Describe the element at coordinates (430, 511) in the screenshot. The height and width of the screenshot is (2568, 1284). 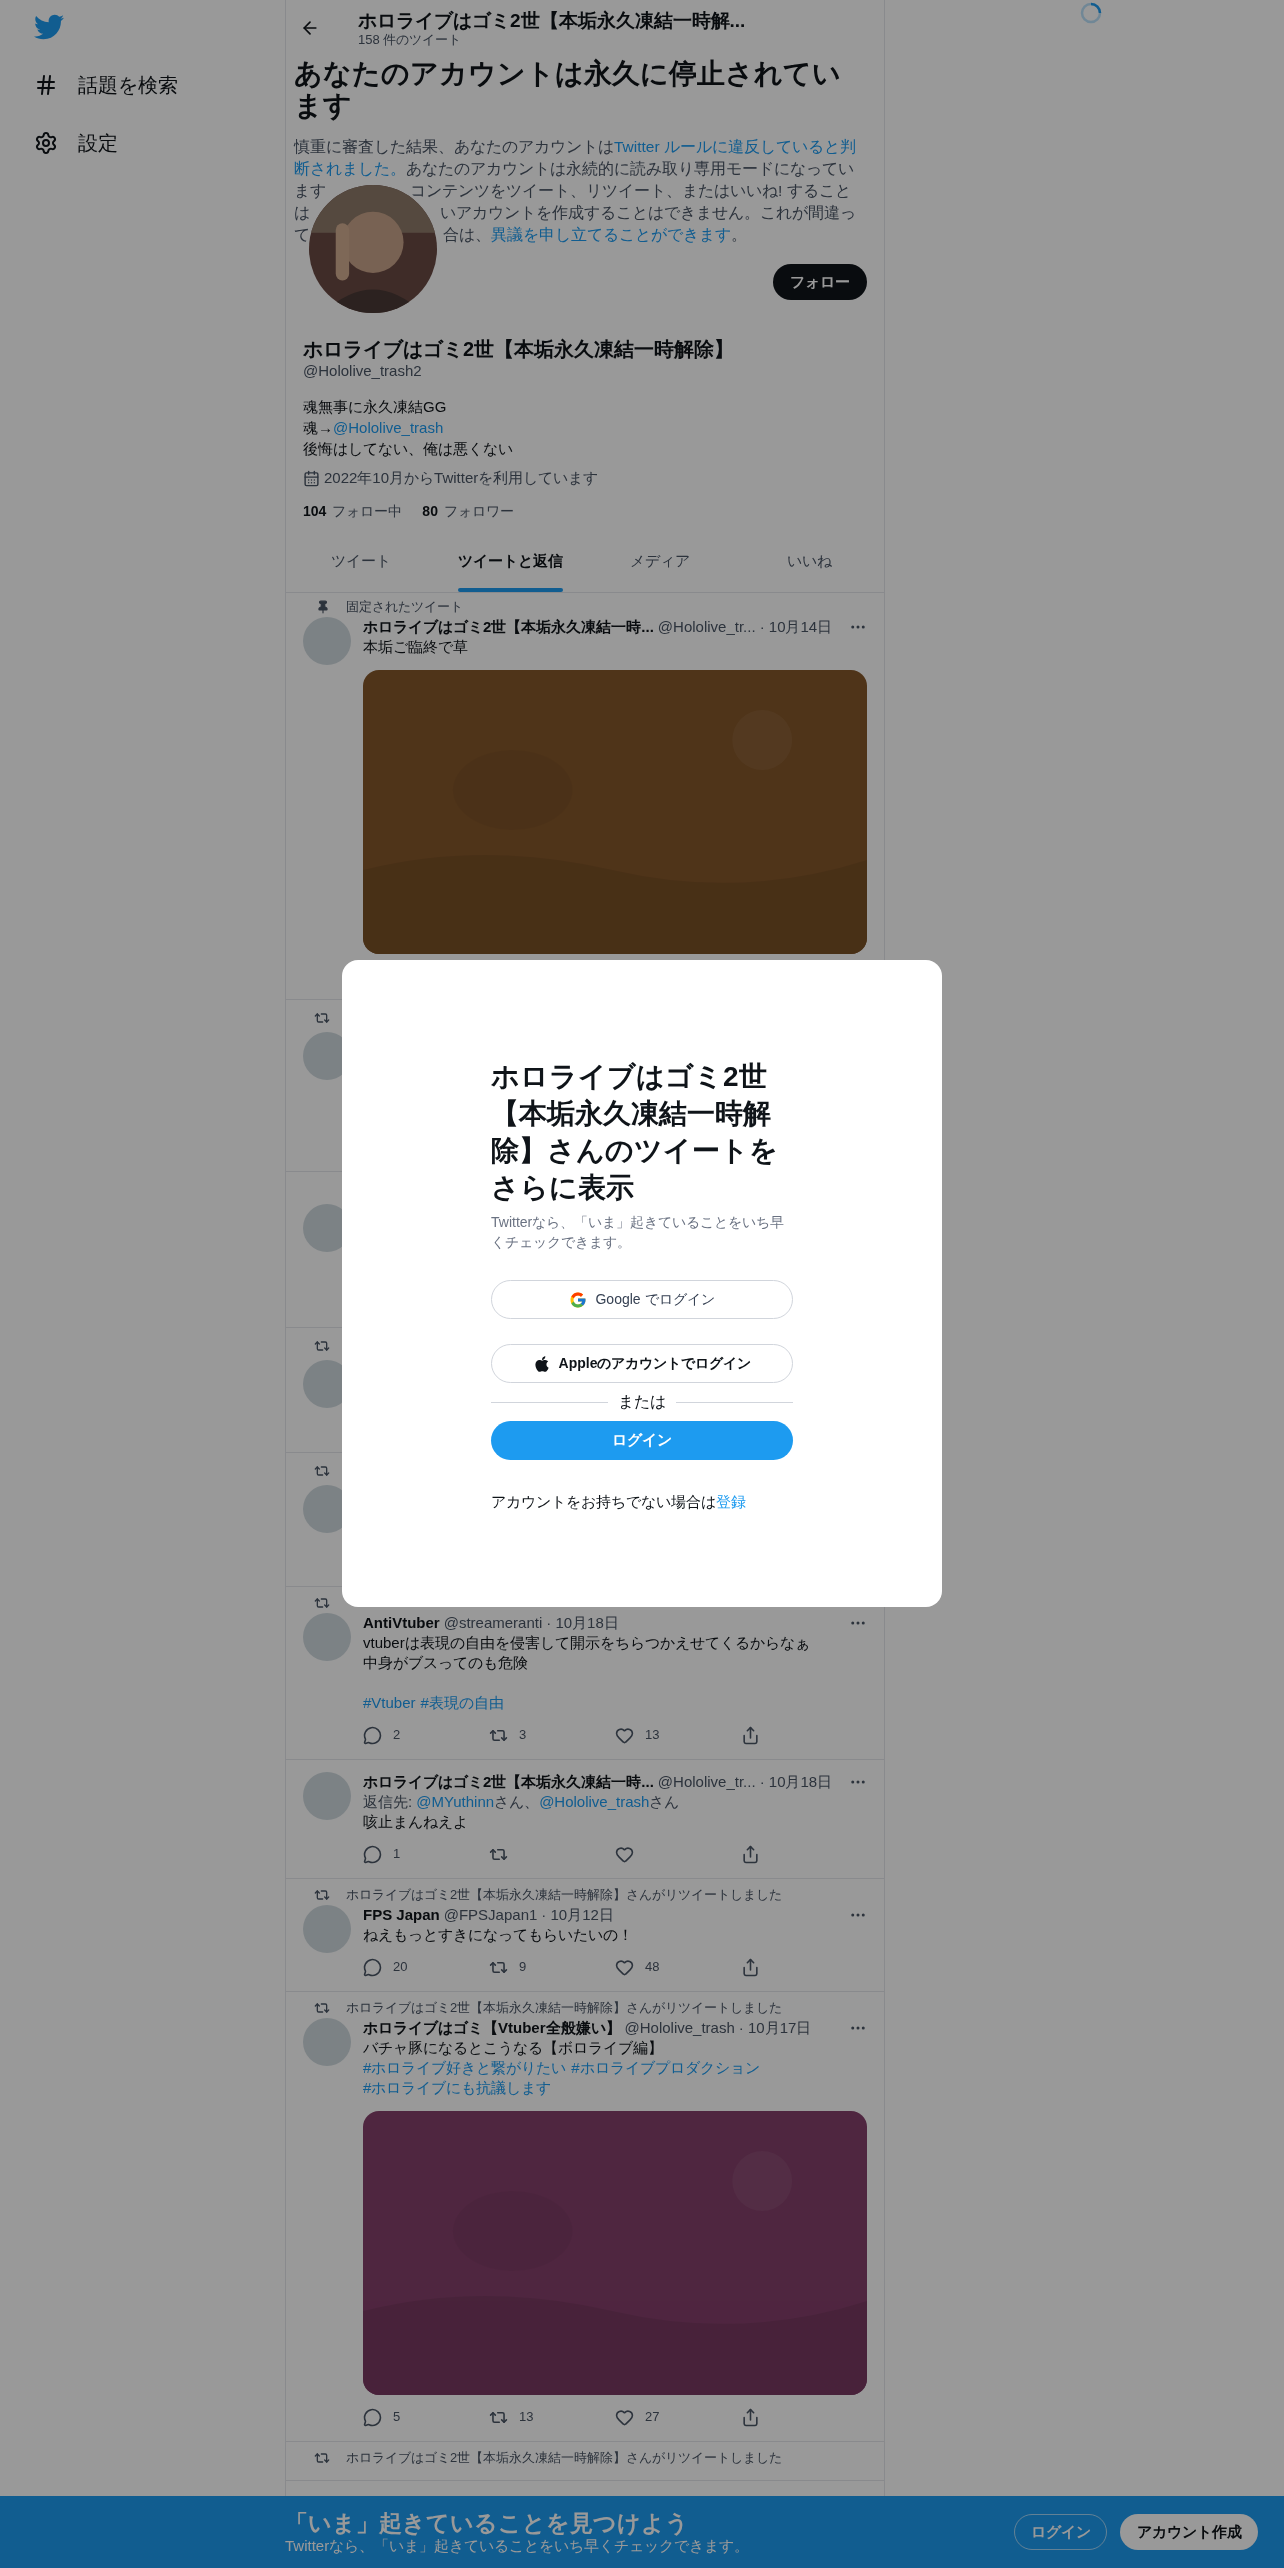
I see `stat-count: 80` at that location.